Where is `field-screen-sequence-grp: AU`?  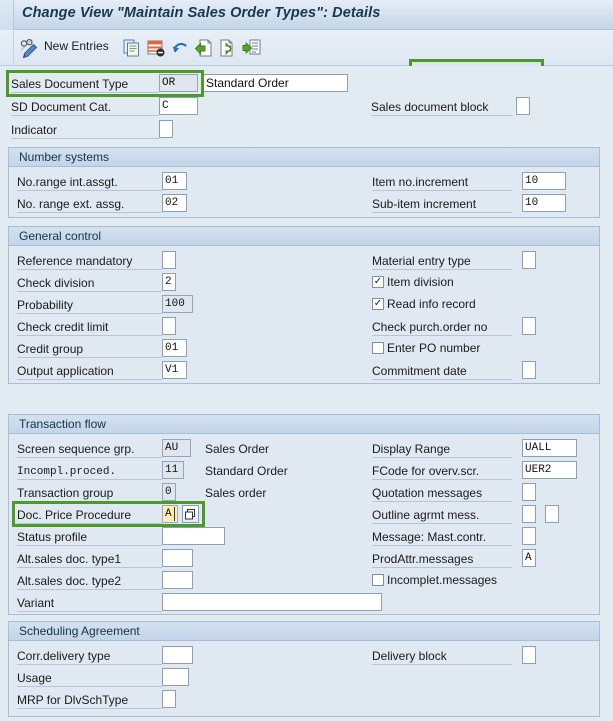
field-screen-sequence-grp: AU is located at coordinates (176, 448).